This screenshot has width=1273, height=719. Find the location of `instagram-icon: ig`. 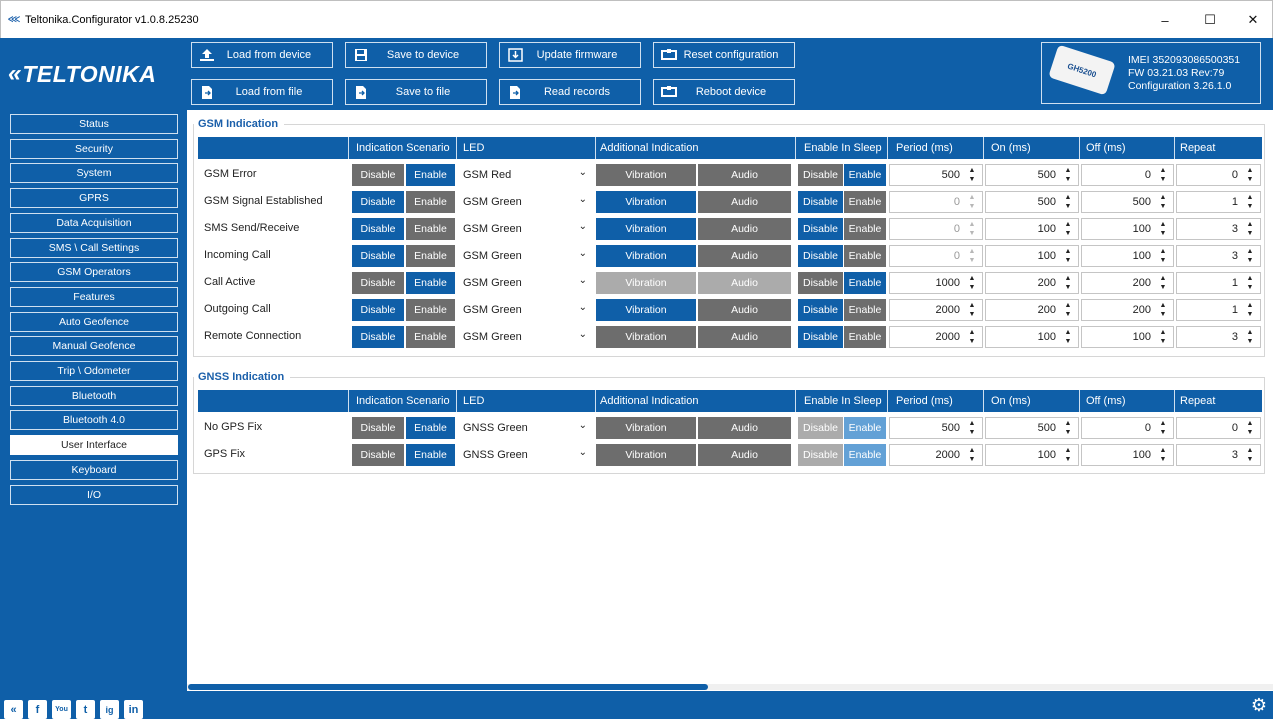

instagram-icon: ig is located at coordinates (109, 709).